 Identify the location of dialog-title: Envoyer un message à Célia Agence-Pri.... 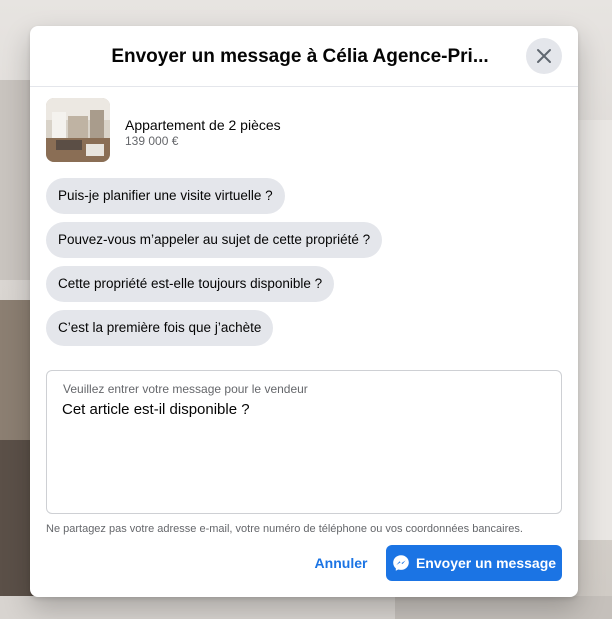
(300, 56).